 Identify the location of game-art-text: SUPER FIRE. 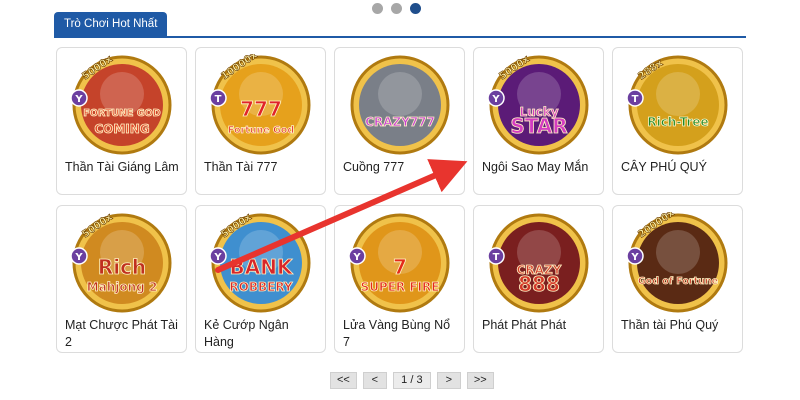
(400, 287).